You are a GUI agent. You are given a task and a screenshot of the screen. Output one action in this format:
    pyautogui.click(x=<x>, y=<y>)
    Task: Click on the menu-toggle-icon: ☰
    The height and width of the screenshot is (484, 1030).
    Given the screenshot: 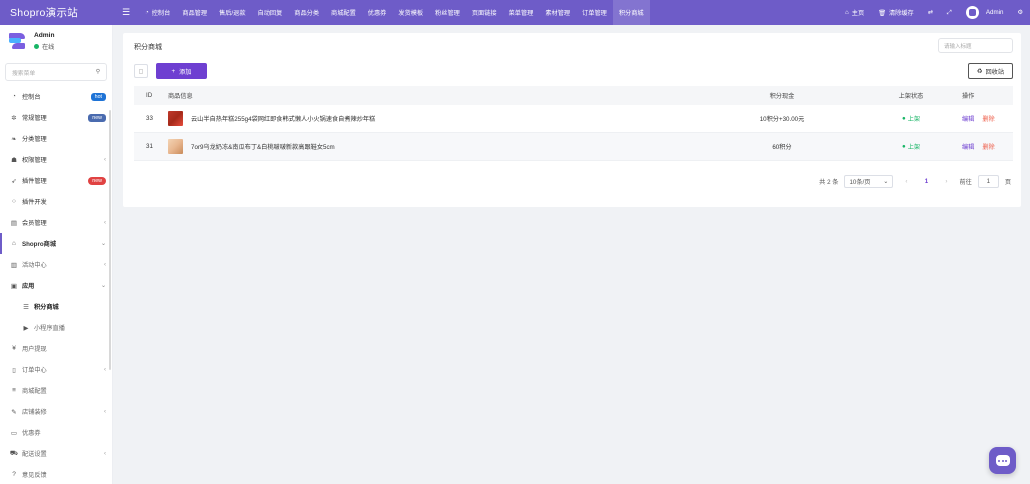 What is the action you would take?
    pyautogui.click(x=126, y=12)
    